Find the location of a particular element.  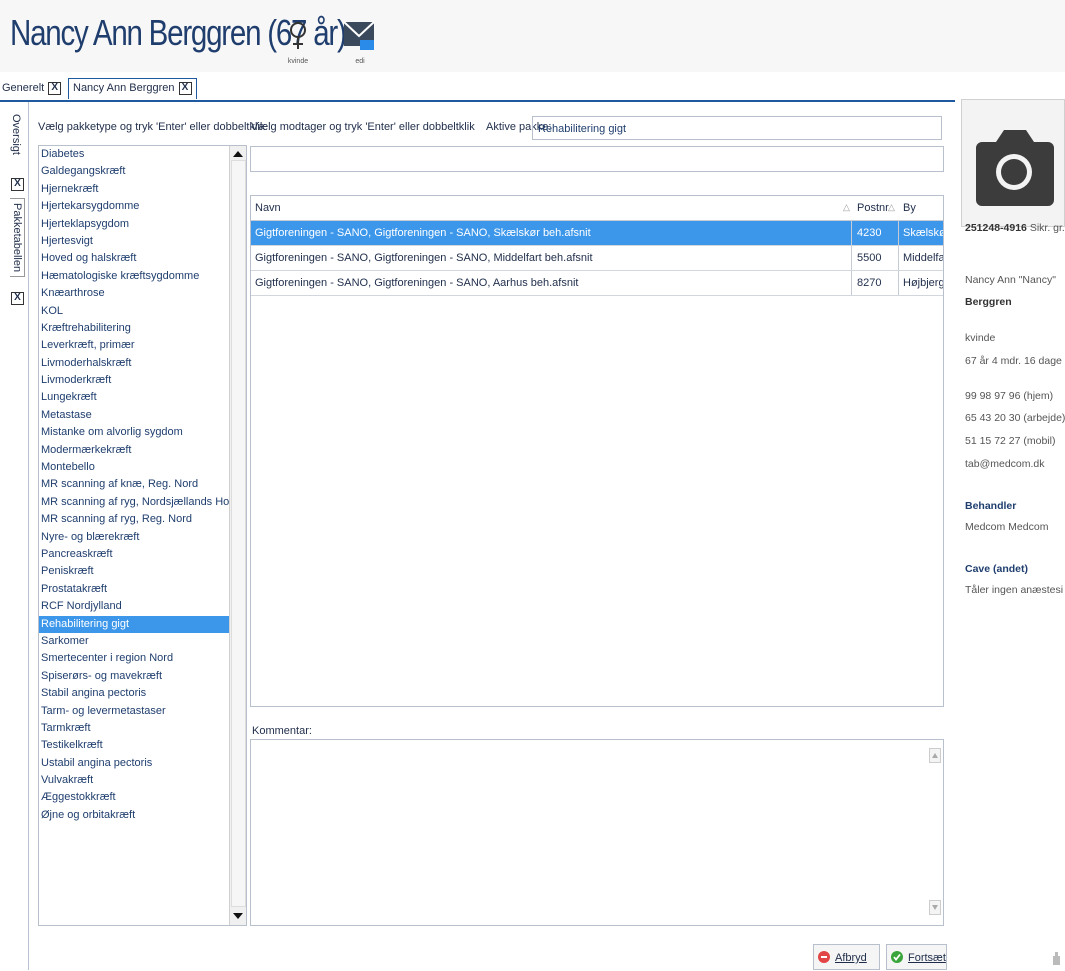

package-list-item: Pancreaskræft is located at coordinates (134, 554).